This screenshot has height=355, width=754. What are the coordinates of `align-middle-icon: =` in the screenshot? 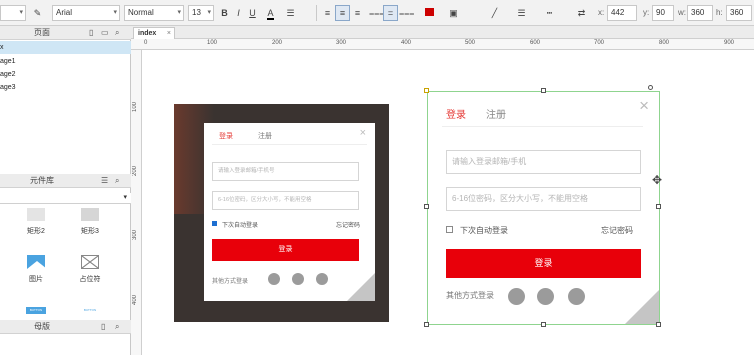 It's located at (390, 13).